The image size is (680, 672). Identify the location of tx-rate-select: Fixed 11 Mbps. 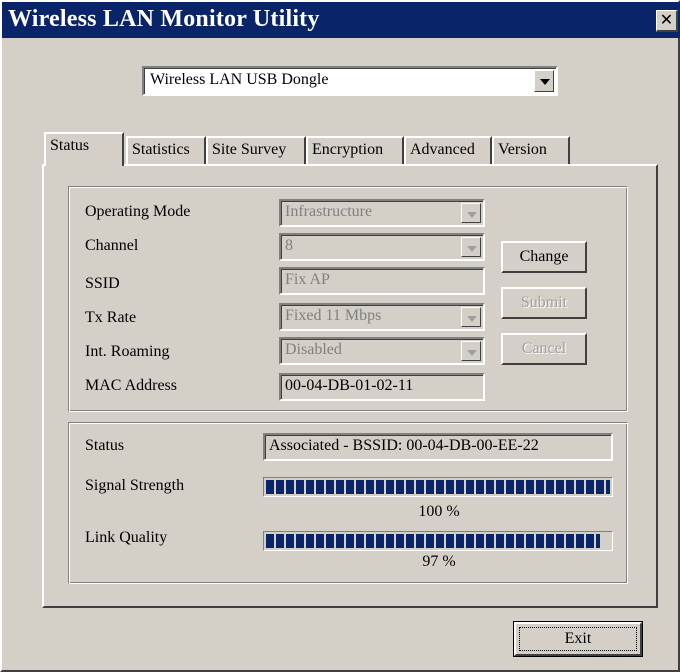
(382, 317).